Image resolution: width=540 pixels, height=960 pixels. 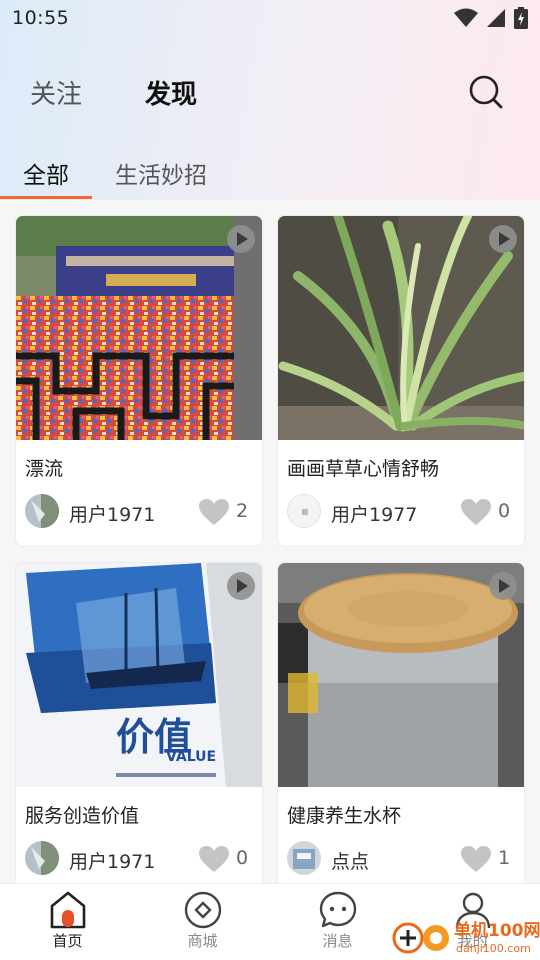 I want to click on post-thumbnail: 价值 VALUE, so click(x=139, y=675).